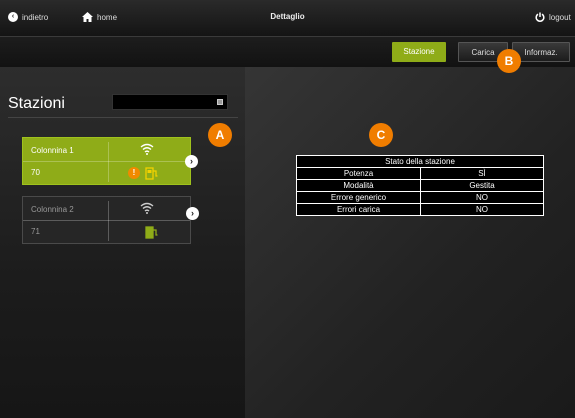 Image resolution: width=575 pixels, height=418 pixels. Describe the element at coordinates (220, 135) in the screenshot. I see `callout-badge-a: A` at that location.